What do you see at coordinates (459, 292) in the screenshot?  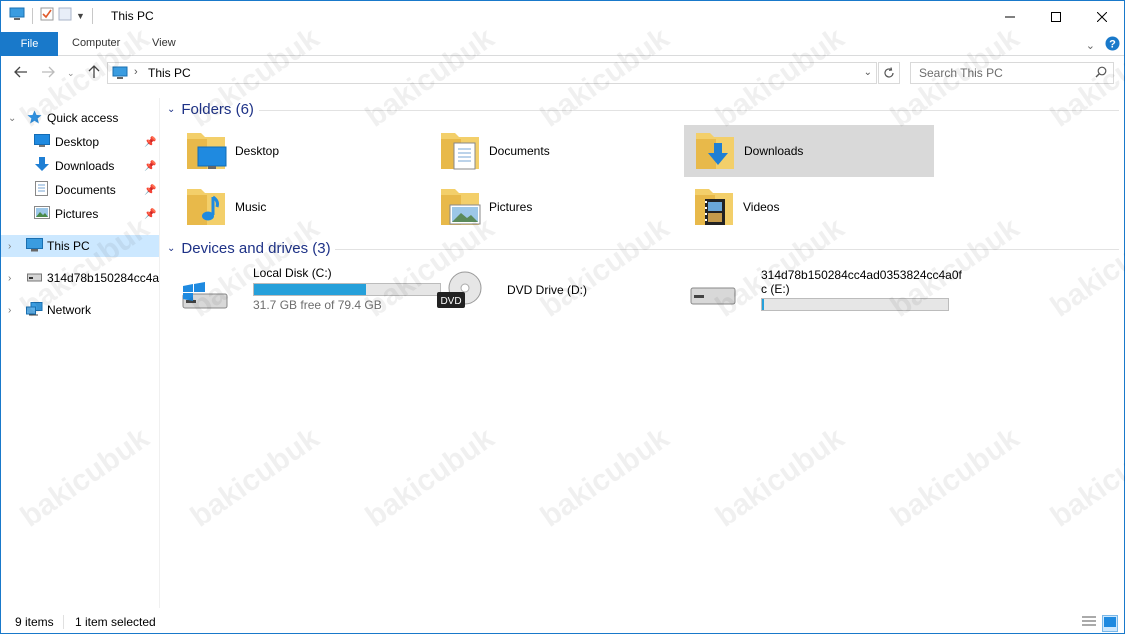 I see `dvd-drive-icon: DVD` at bounding box center [459, 292].